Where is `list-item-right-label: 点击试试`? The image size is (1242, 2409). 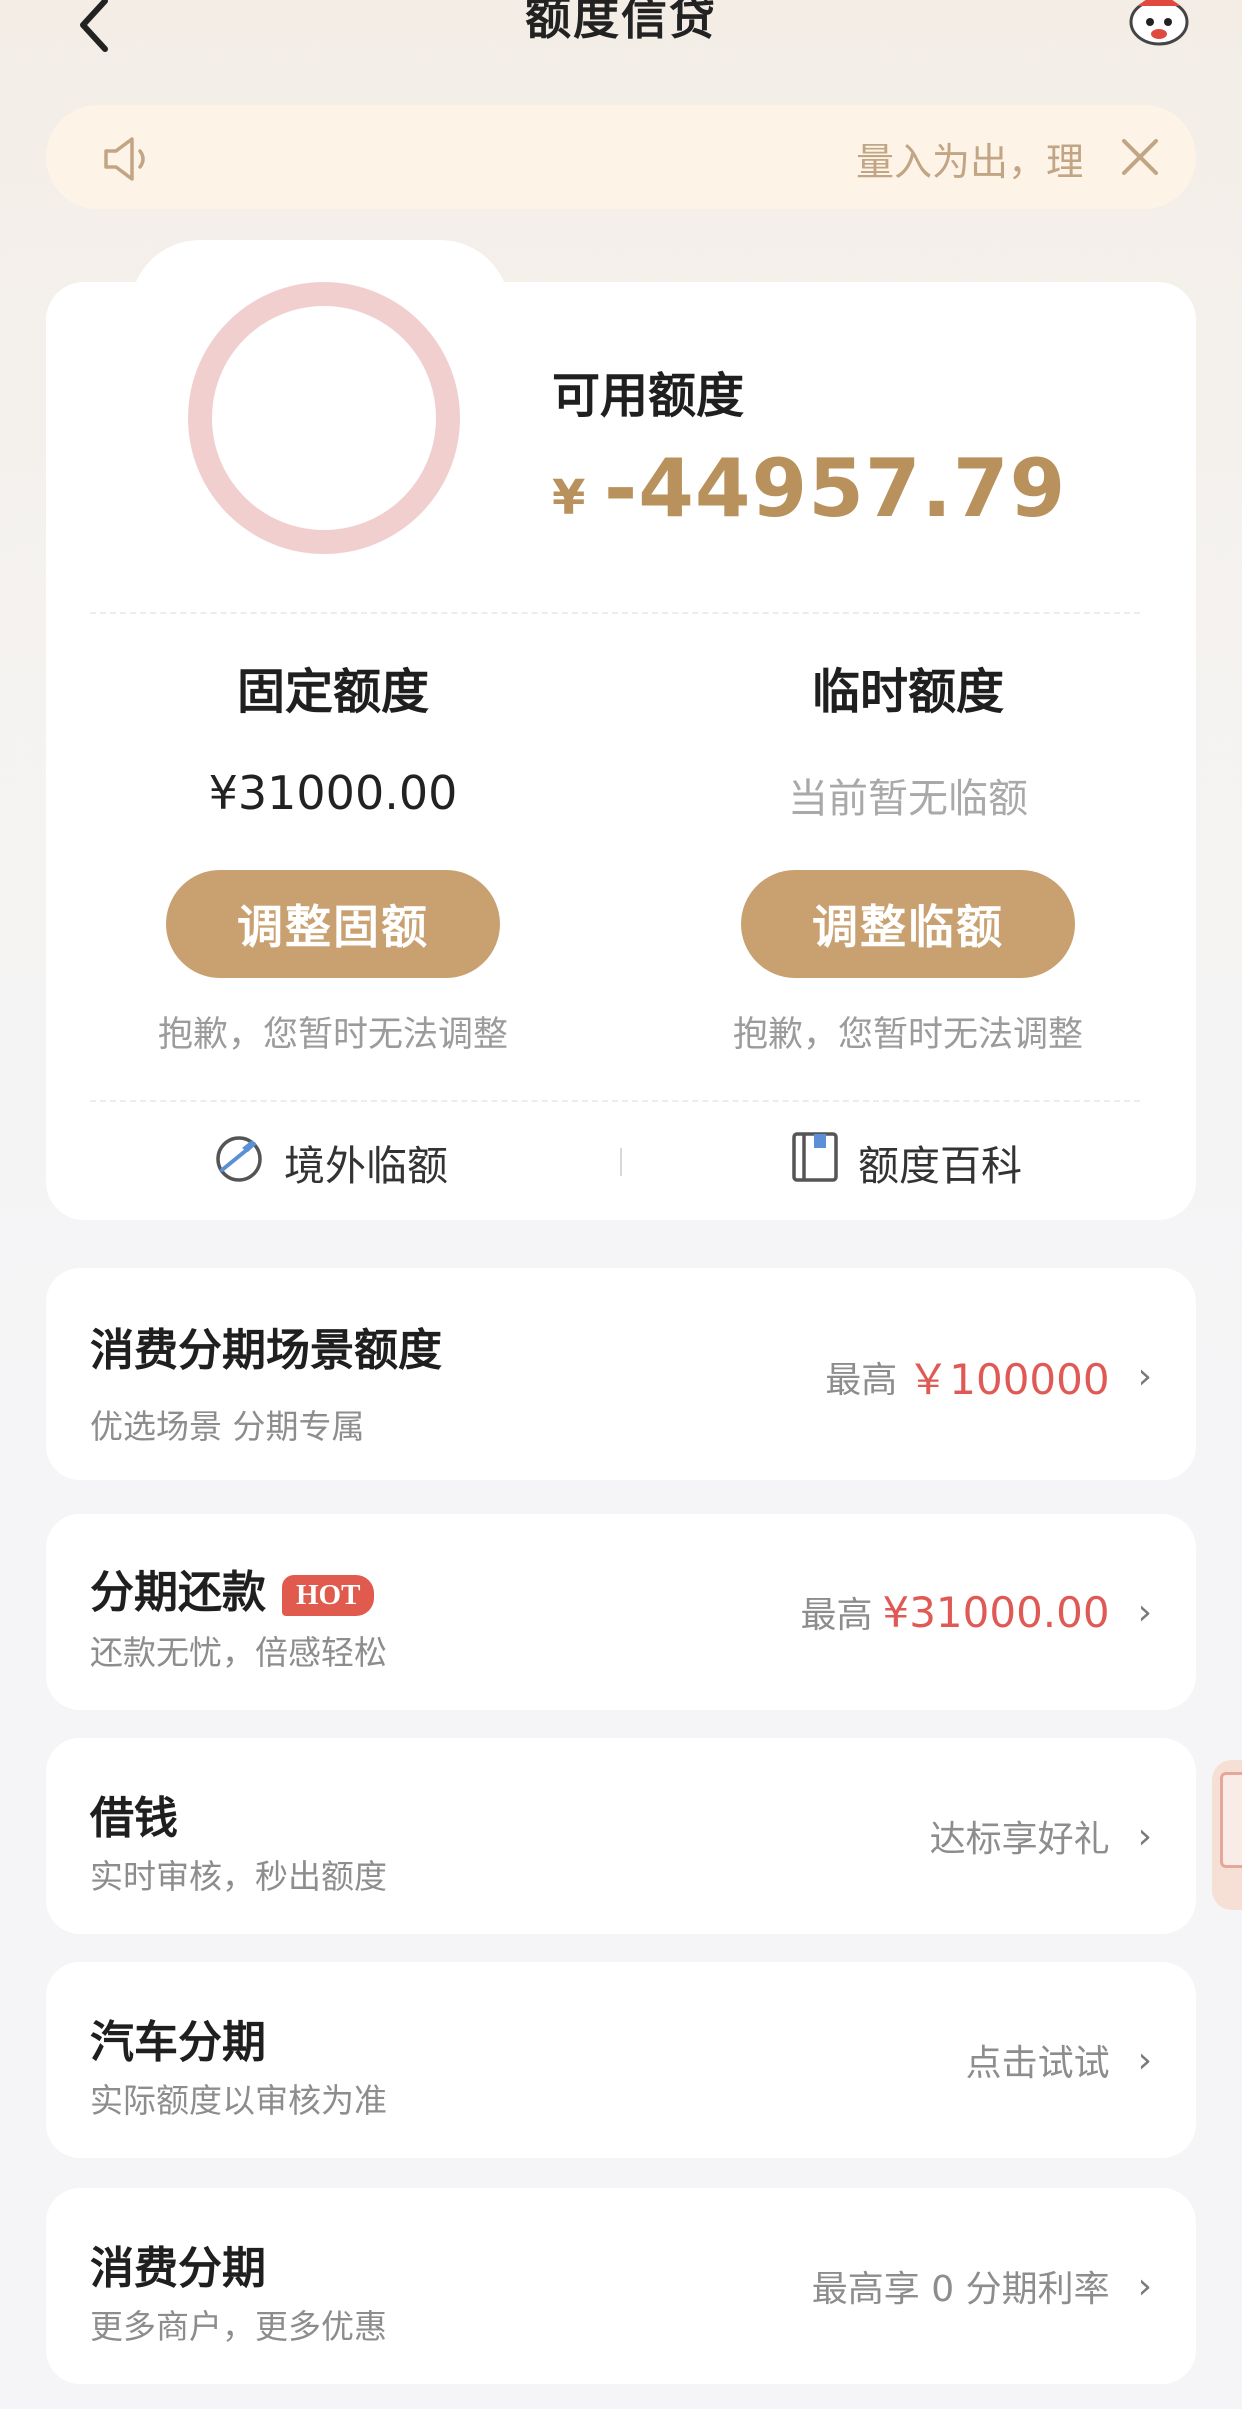 list-item-right-label: 点击试试 is located at coordinates (1037, 2063).